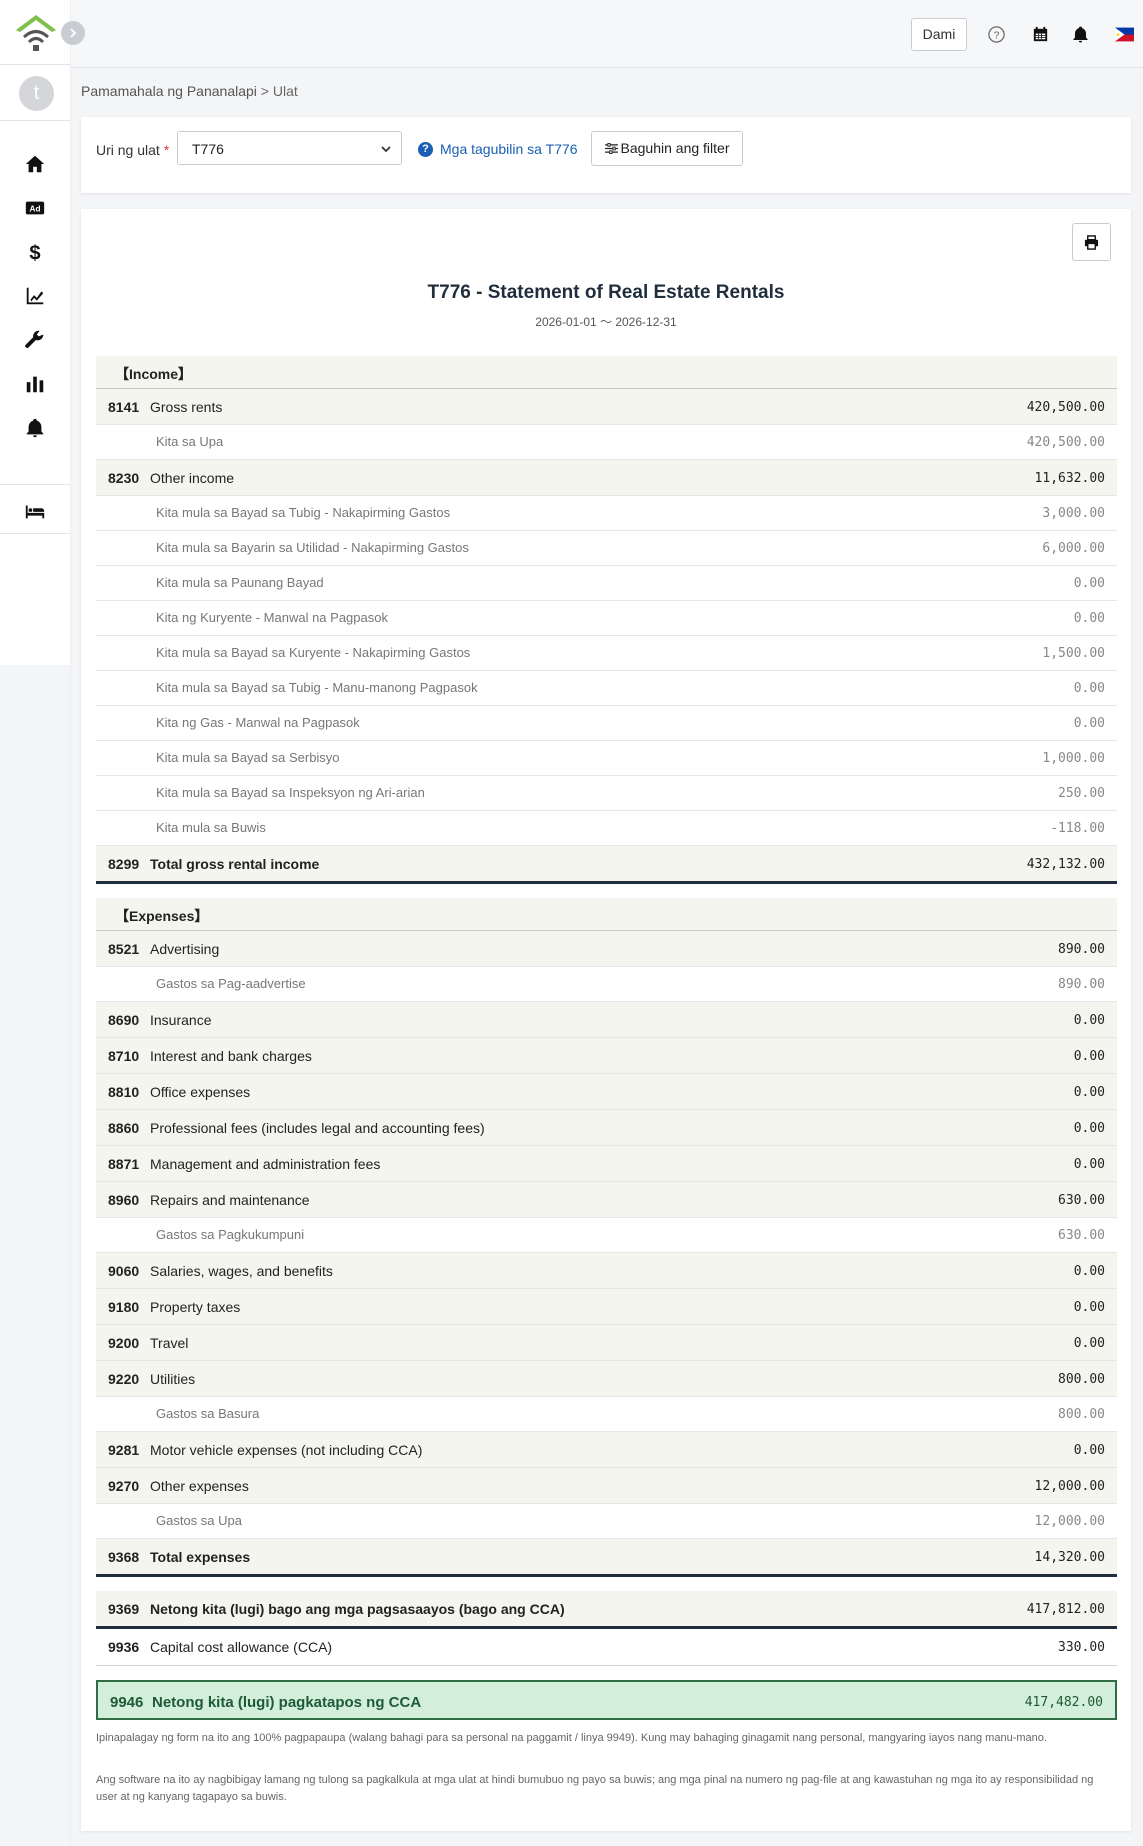 This screenshot has width=1143, height=1846. Describe the element at coordinates (606, 322) in the screenshot. I see `report-date-range: 2026-01-01 〜 2026-12-31` at that location.